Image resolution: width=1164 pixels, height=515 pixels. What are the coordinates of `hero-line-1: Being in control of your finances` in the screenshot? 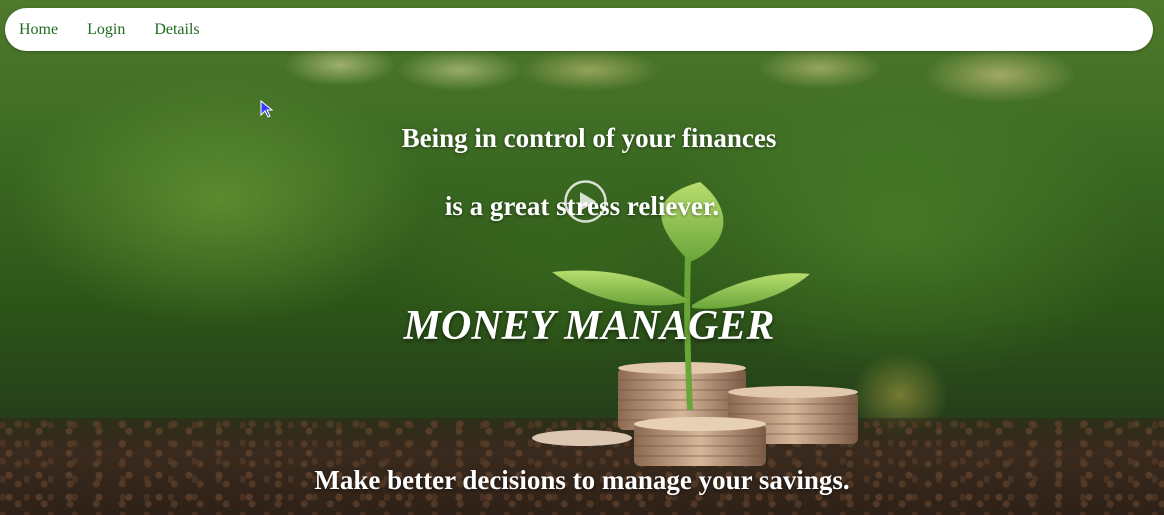 It's located at (589, 138).